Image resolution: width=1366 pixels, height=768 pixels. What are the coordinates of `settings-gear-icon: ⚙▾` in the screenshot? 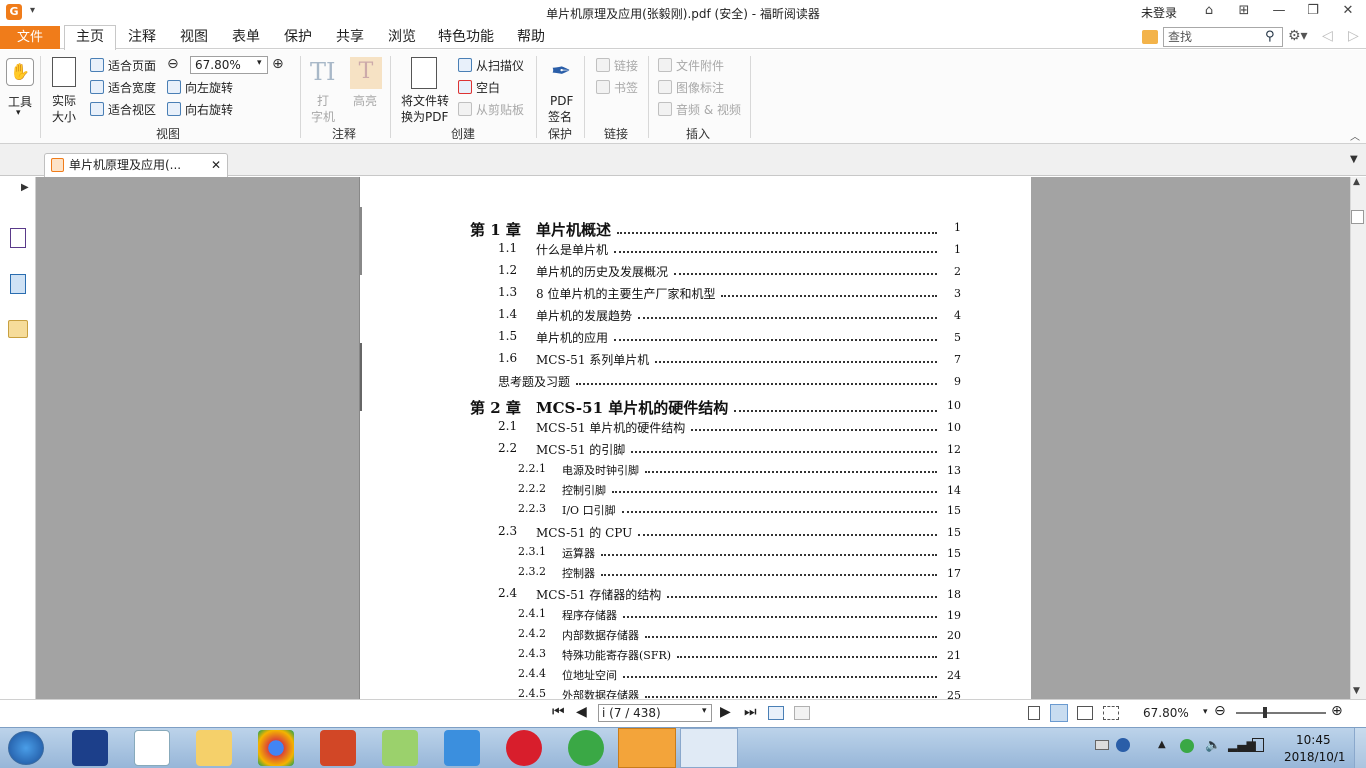 It's located at (1298, 36).